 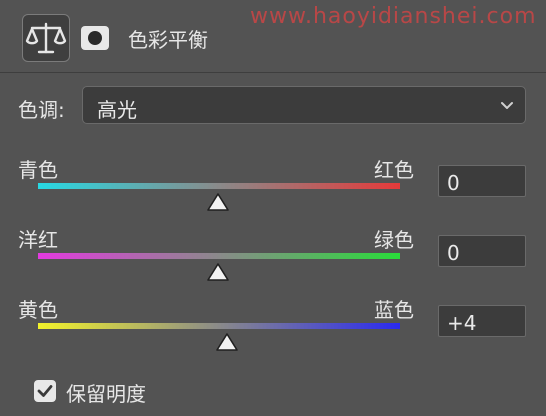 What do you see at coordinates (273, 72) in the screenshot?
I see `header-divider` at bounding box center [273, 72].